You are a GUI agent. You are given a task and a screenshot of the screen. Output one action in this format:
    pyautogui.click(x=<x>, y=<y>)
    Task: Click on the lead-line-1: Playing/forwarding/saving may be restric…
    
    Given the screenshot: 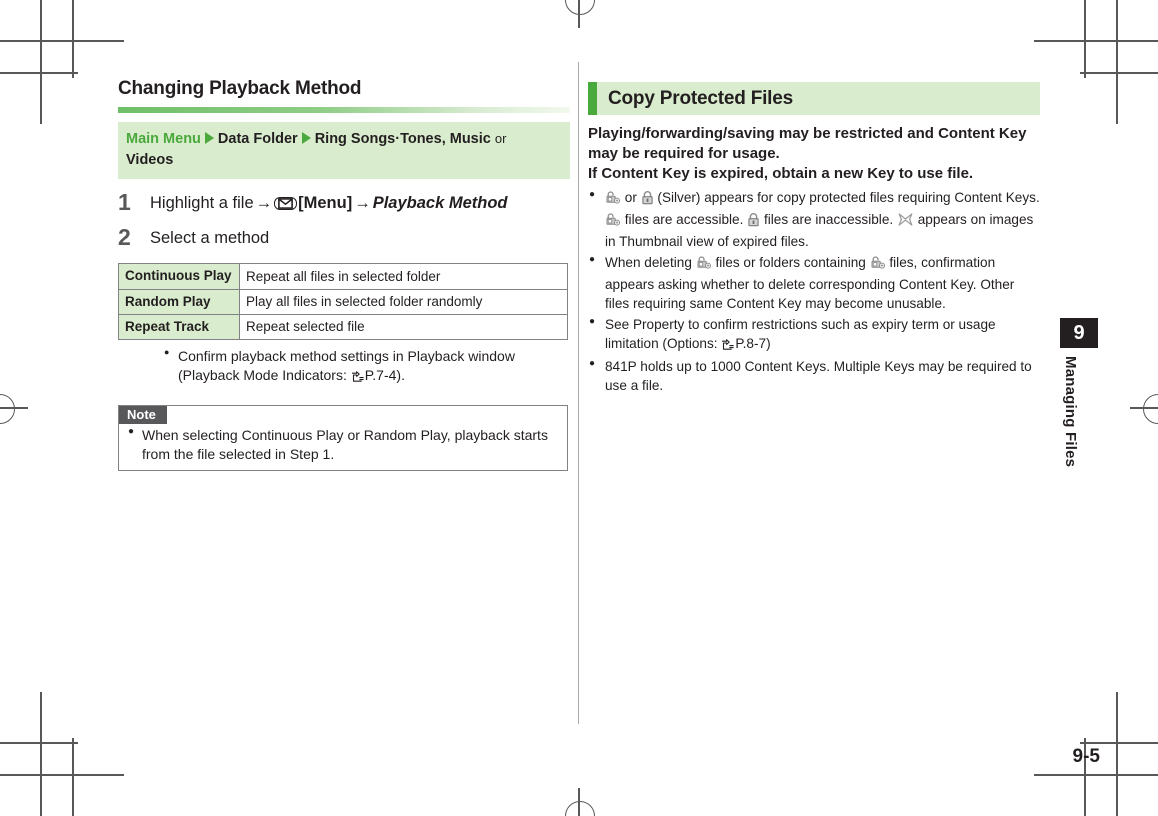 What is the action you would take?
    pyautogui.click(x=807, y=143)
    